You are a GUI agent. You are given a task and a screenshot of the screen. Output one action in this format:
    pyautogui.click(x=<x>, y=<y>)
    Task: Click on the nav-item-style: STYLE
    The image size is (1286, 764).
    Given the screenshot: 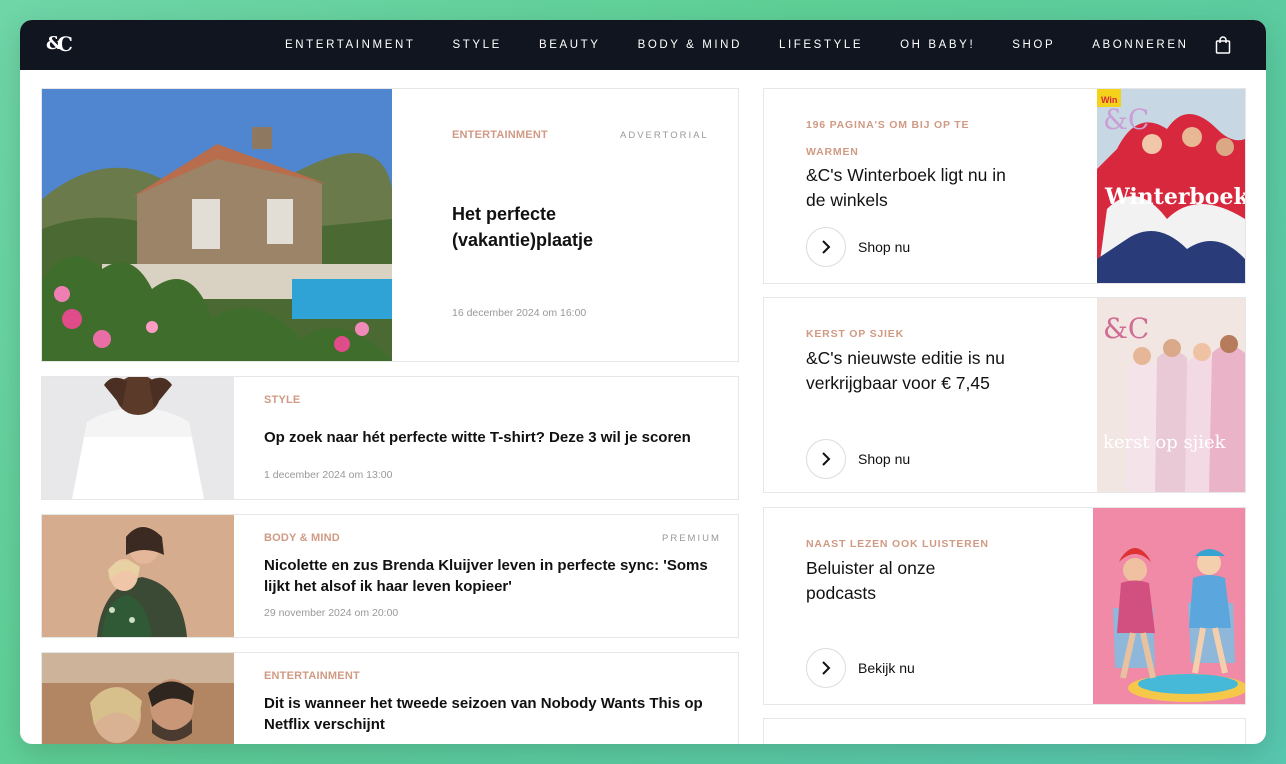 What is the action you would take?
    pyautogui.click(x=477, y=45)
    